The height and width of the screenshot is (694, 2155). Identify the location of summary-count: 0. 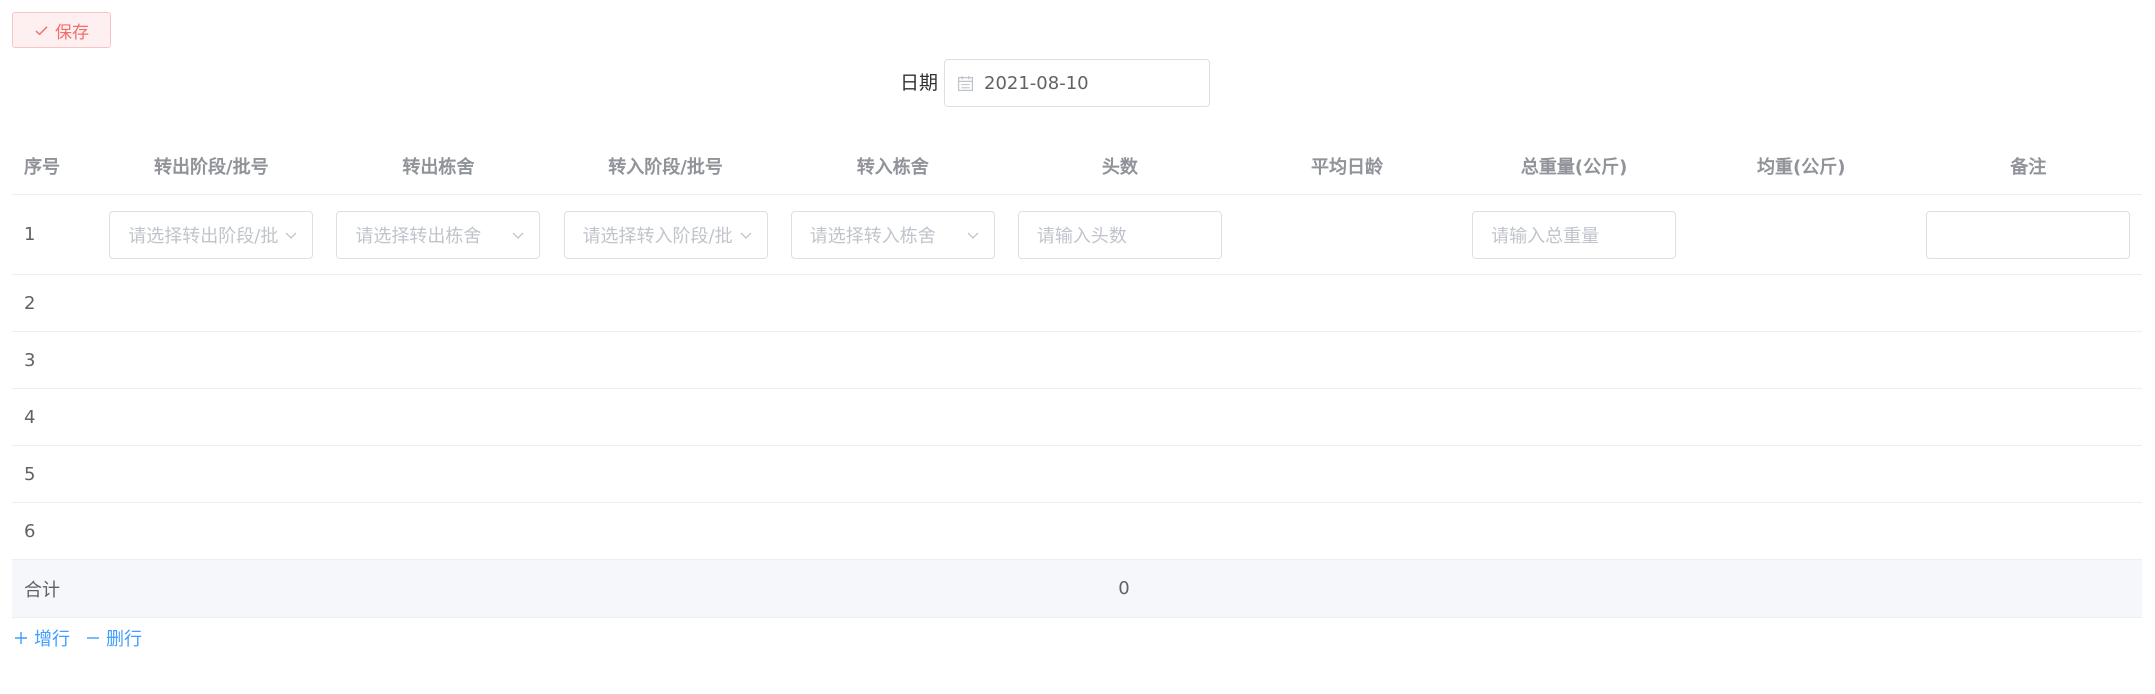
(1124, 588).